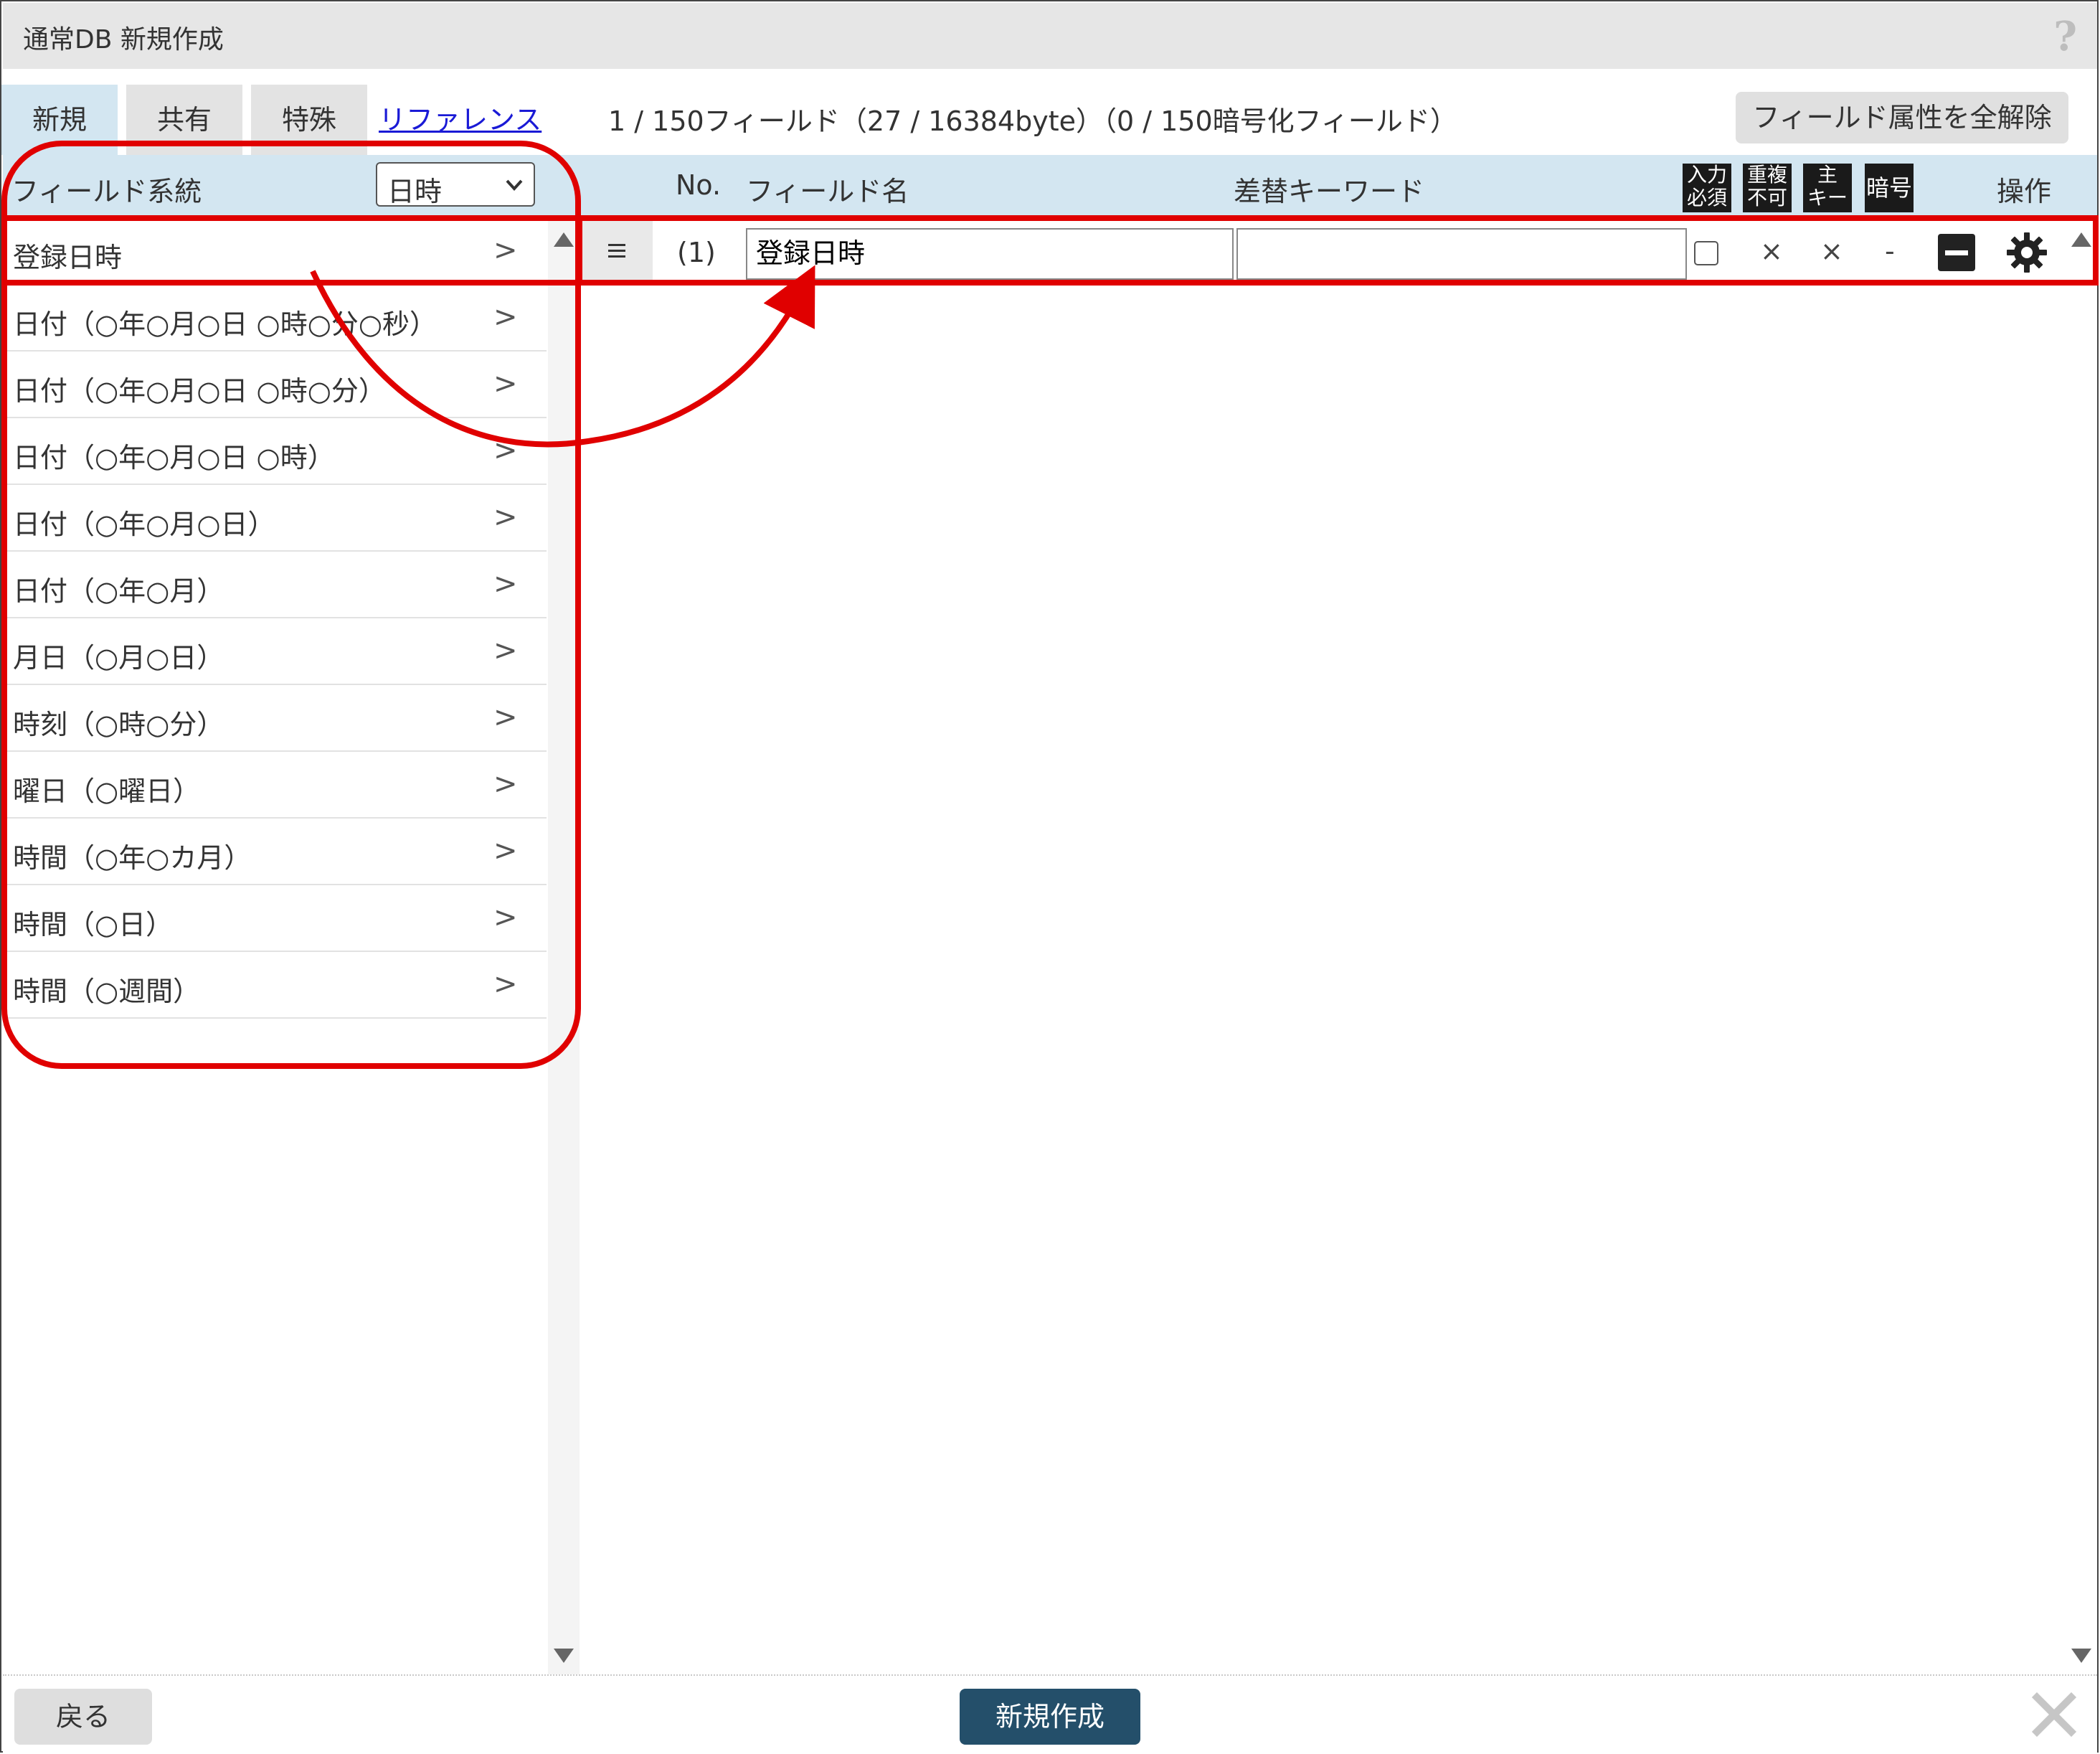  I want to click on field-type-item: 日付（○年○月○日 ○時） >, so click(275, 451).